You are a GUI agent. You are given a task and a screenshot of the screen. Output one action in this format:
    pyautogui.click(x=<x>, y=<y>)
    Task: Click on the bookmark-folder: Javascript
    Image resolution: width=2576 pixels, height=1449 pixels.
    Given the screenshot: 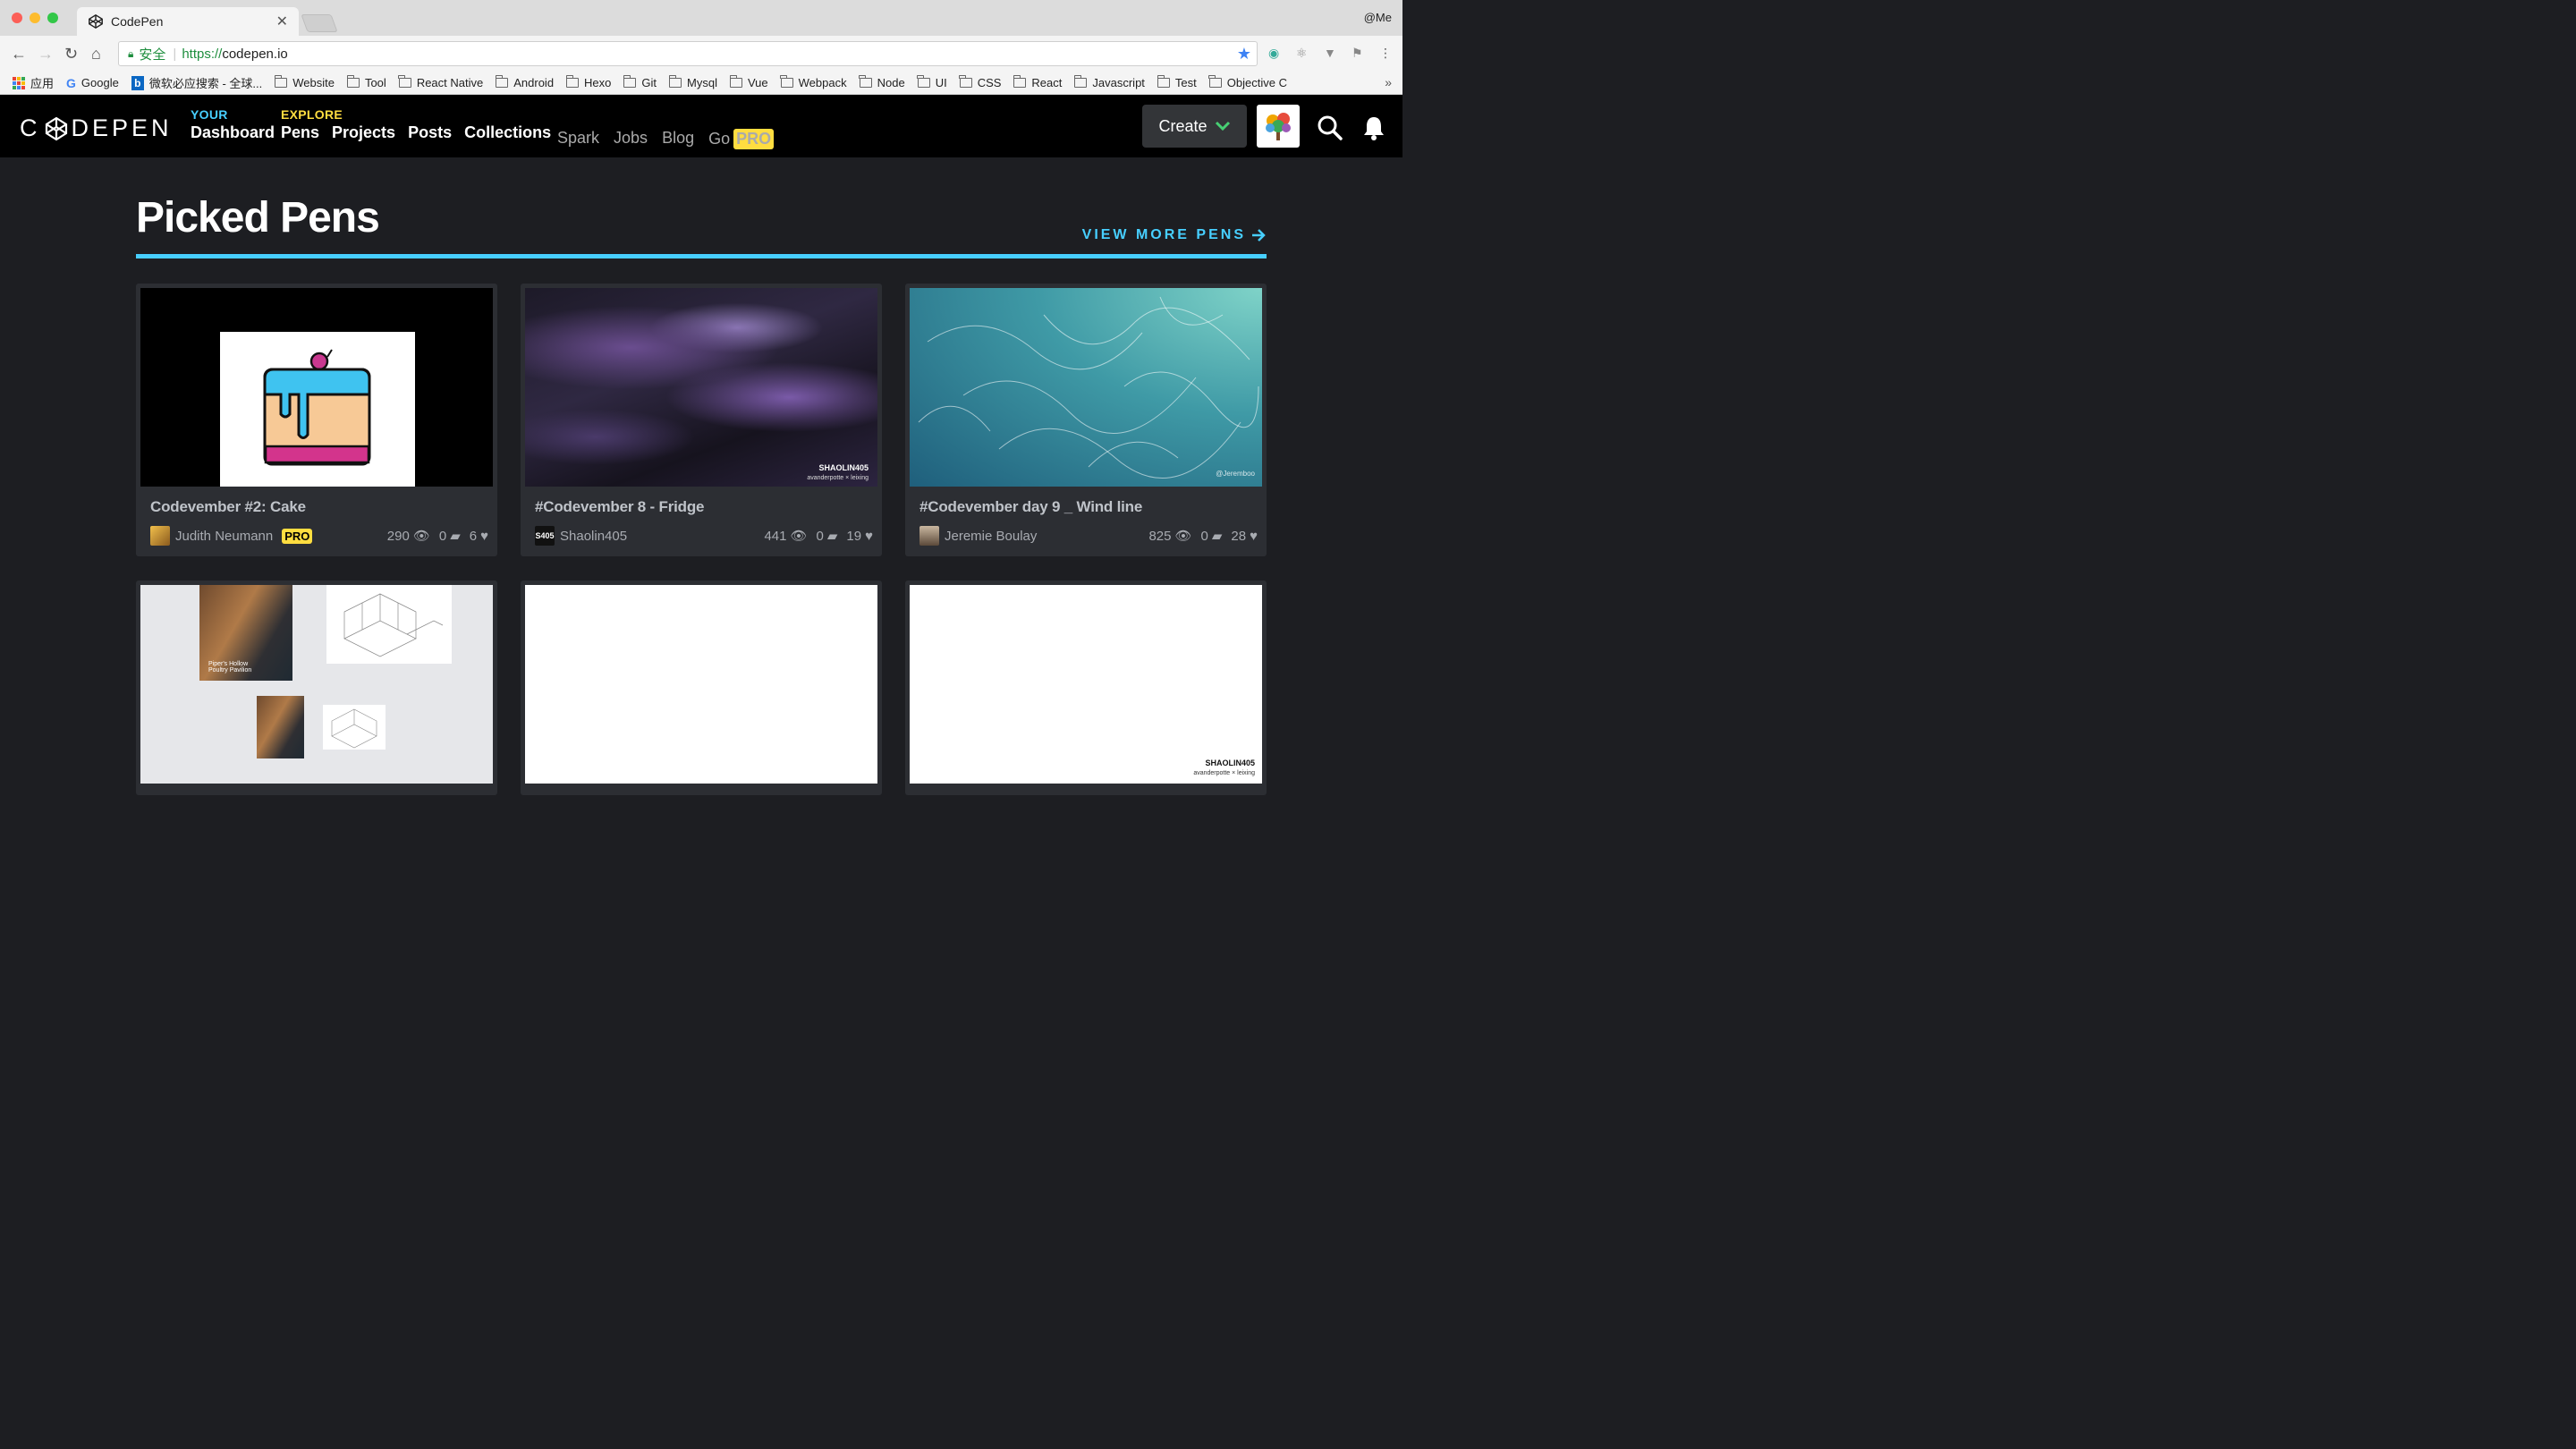 What is the action you would take?
    pyautogui.click(x=1109, y=82)
    